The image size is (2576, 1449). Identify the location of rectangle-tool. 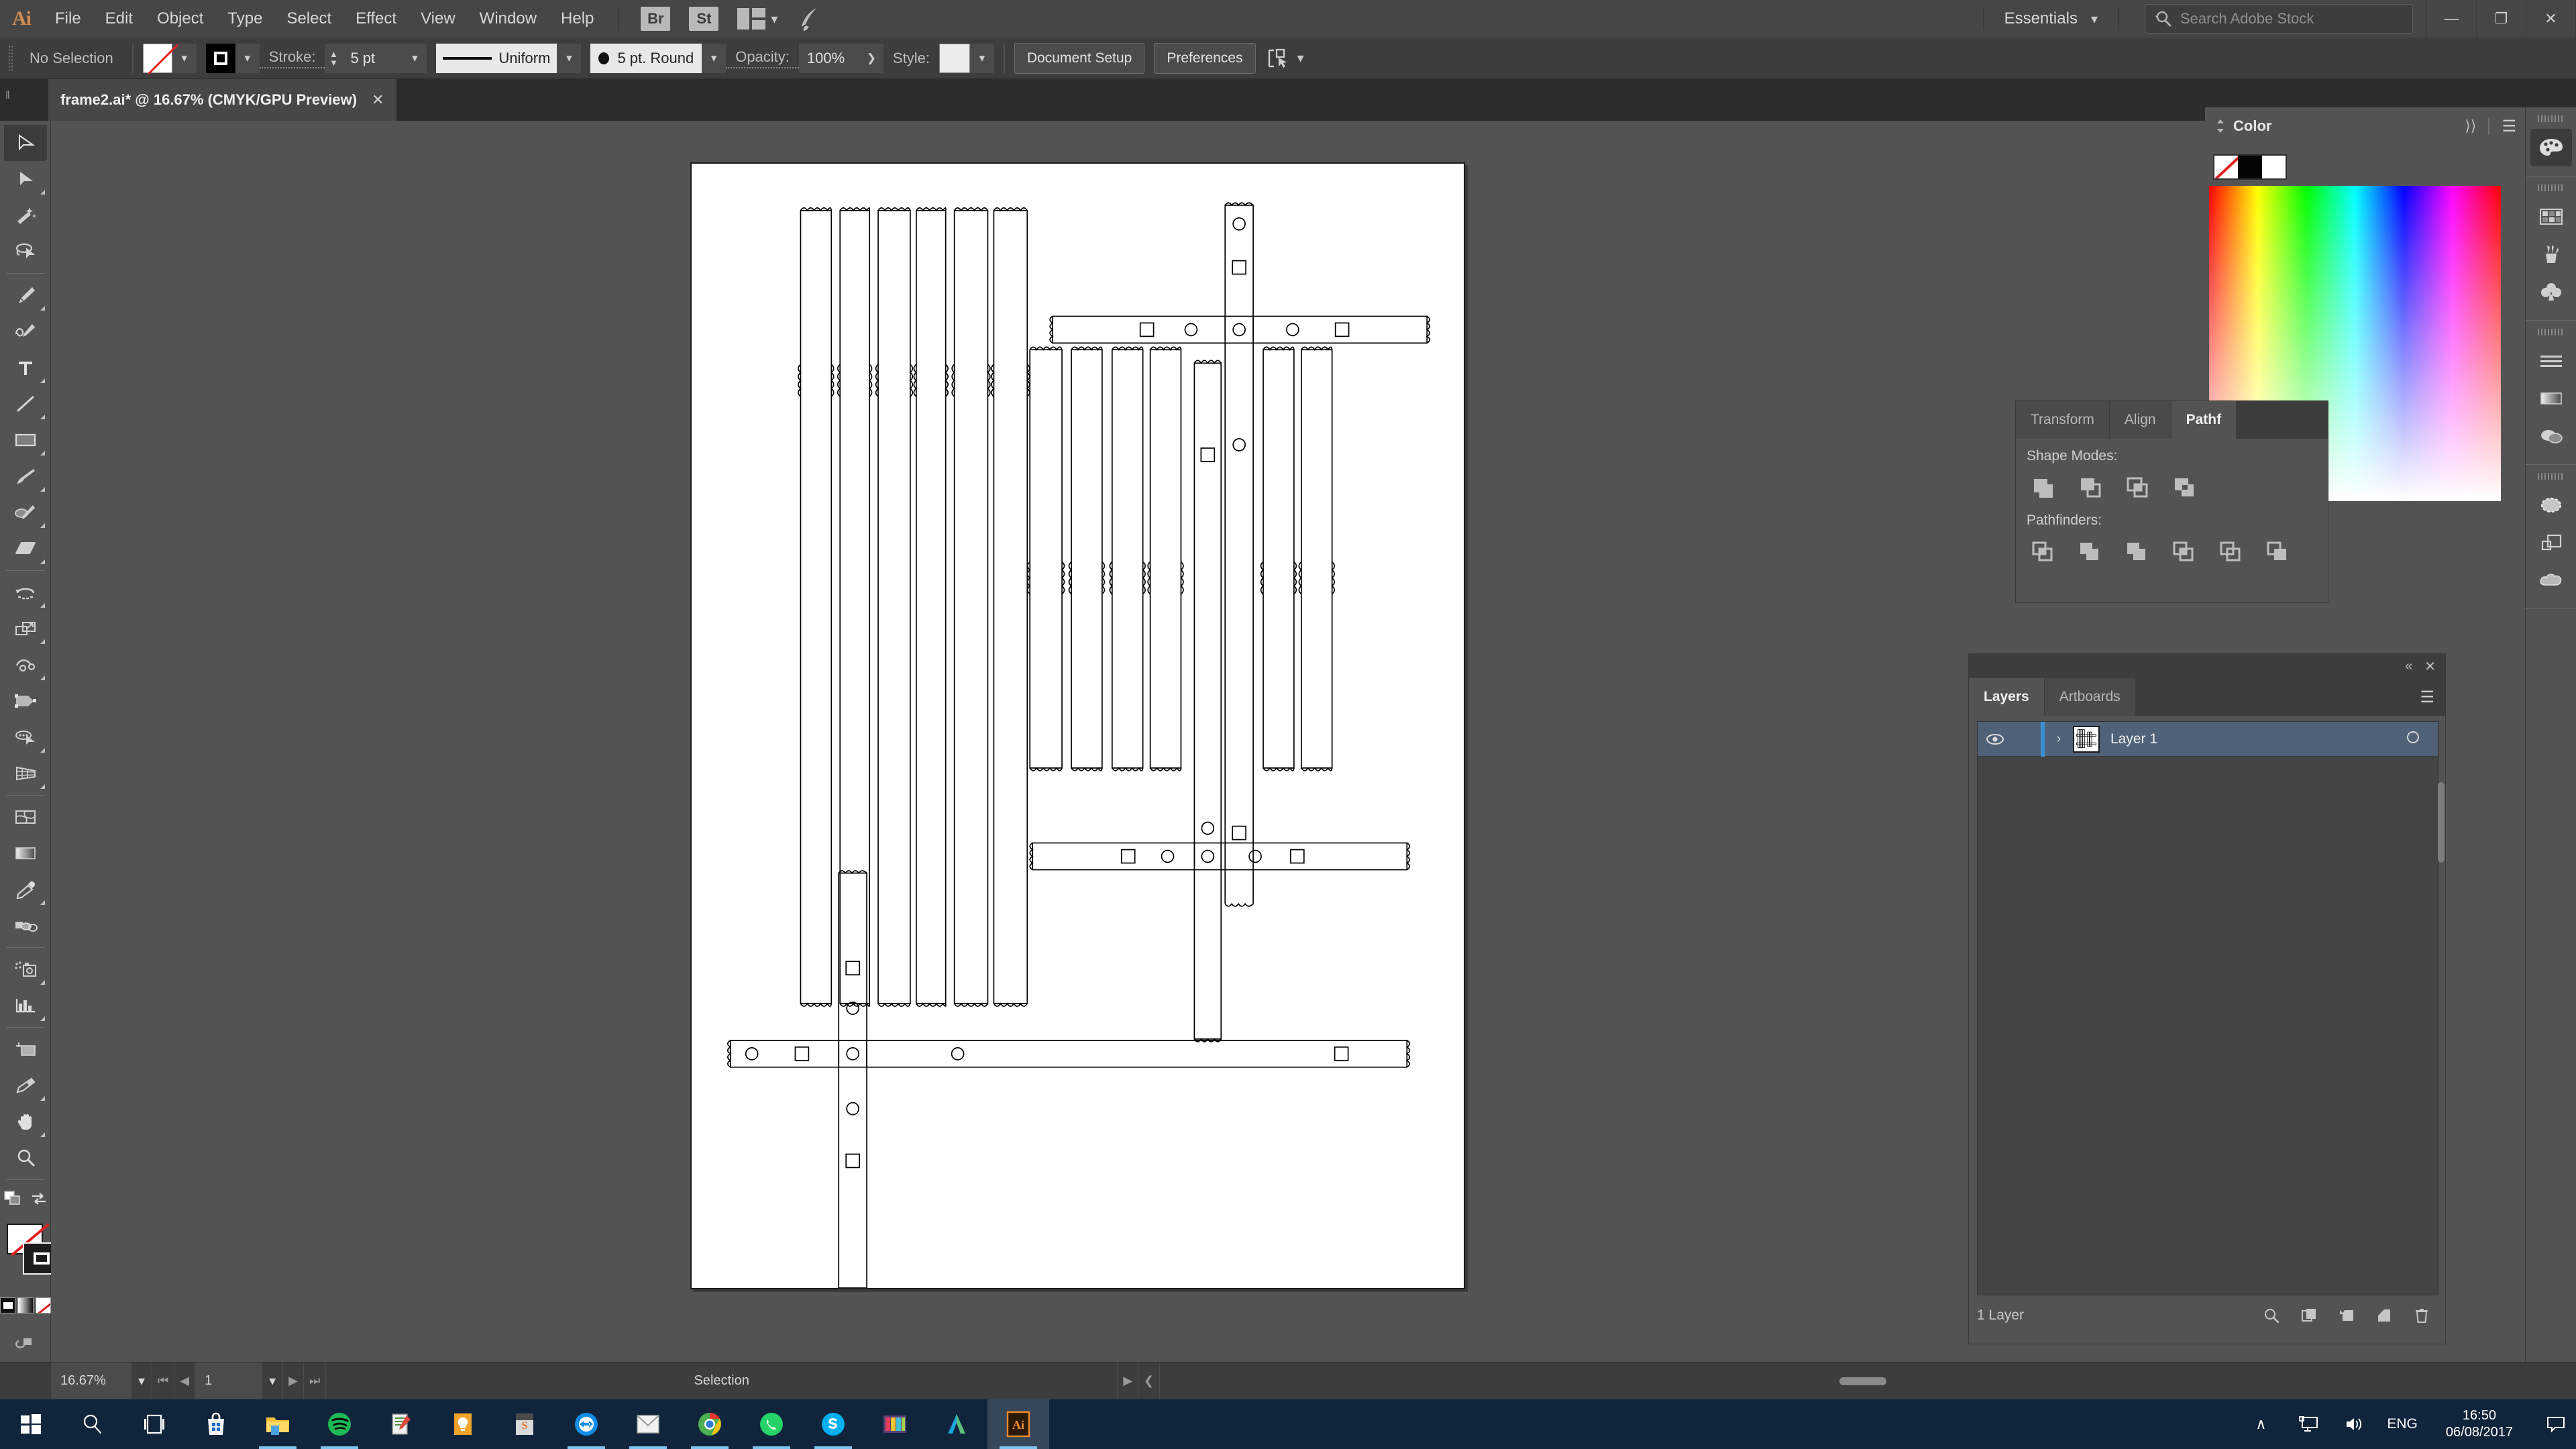
(25, 440).